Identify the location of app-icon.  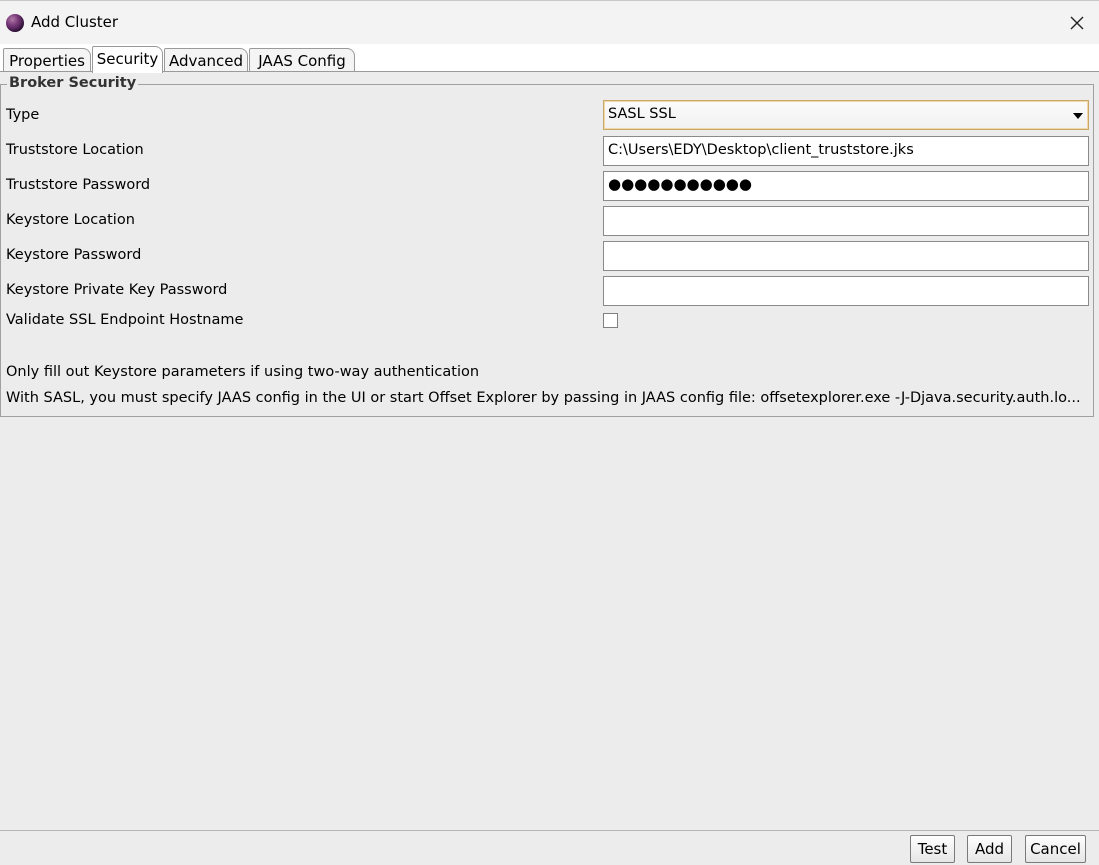
(15, 23).